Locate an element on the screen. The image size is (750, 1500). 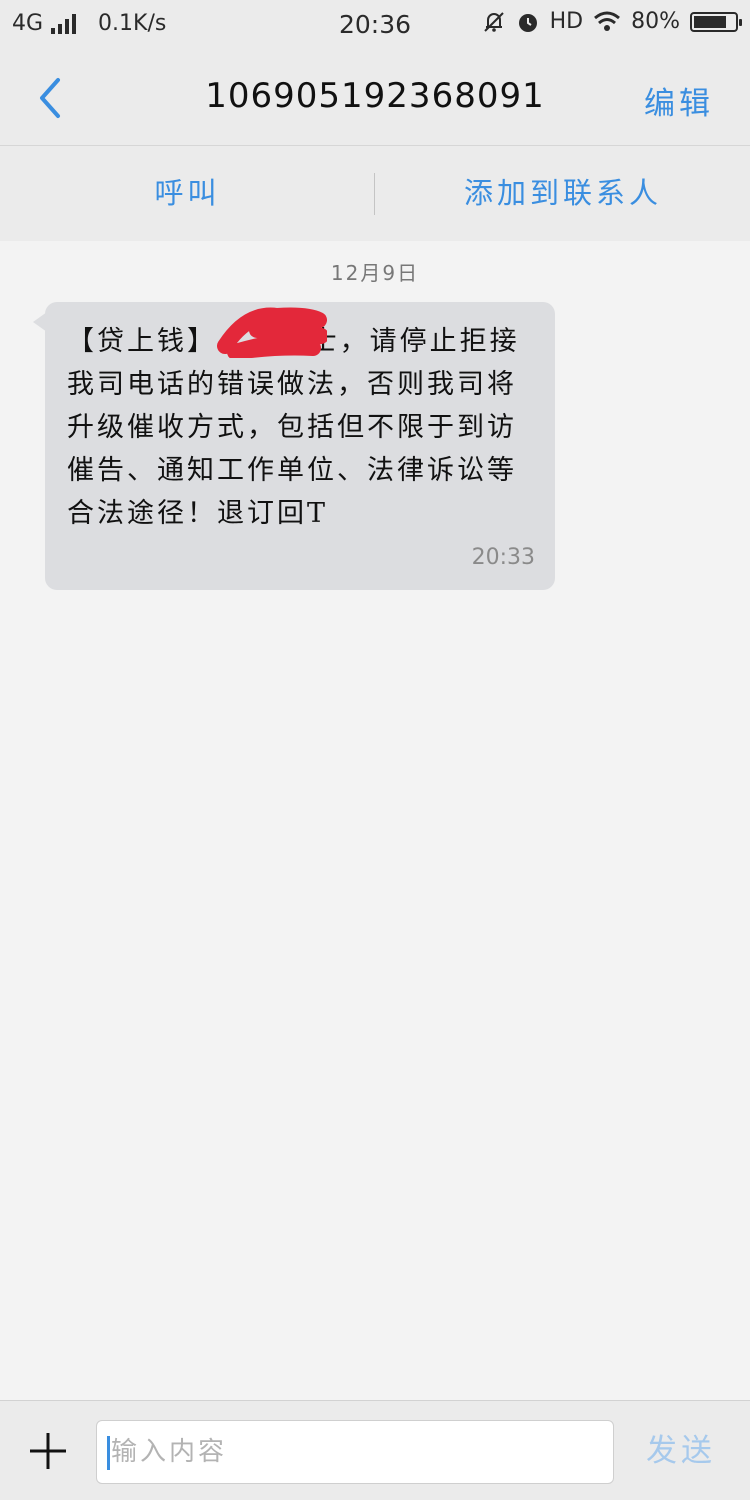
status-right: HD 80% is located at coordinates (612, 21).